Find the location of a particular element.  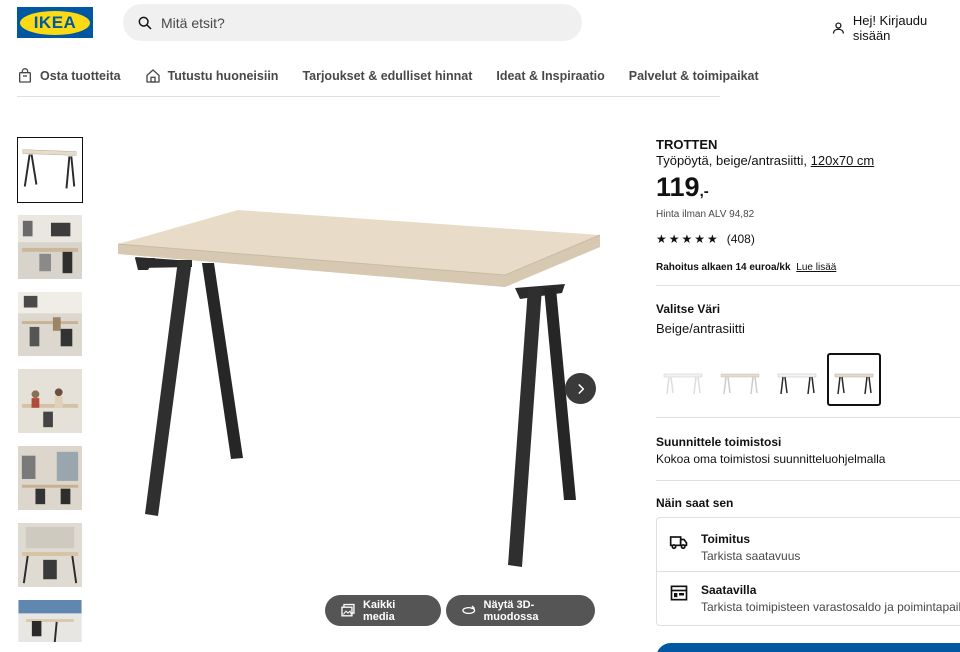

vat-text: Hinta ilman ALV 94,82 is located at coordinates (705, 214).